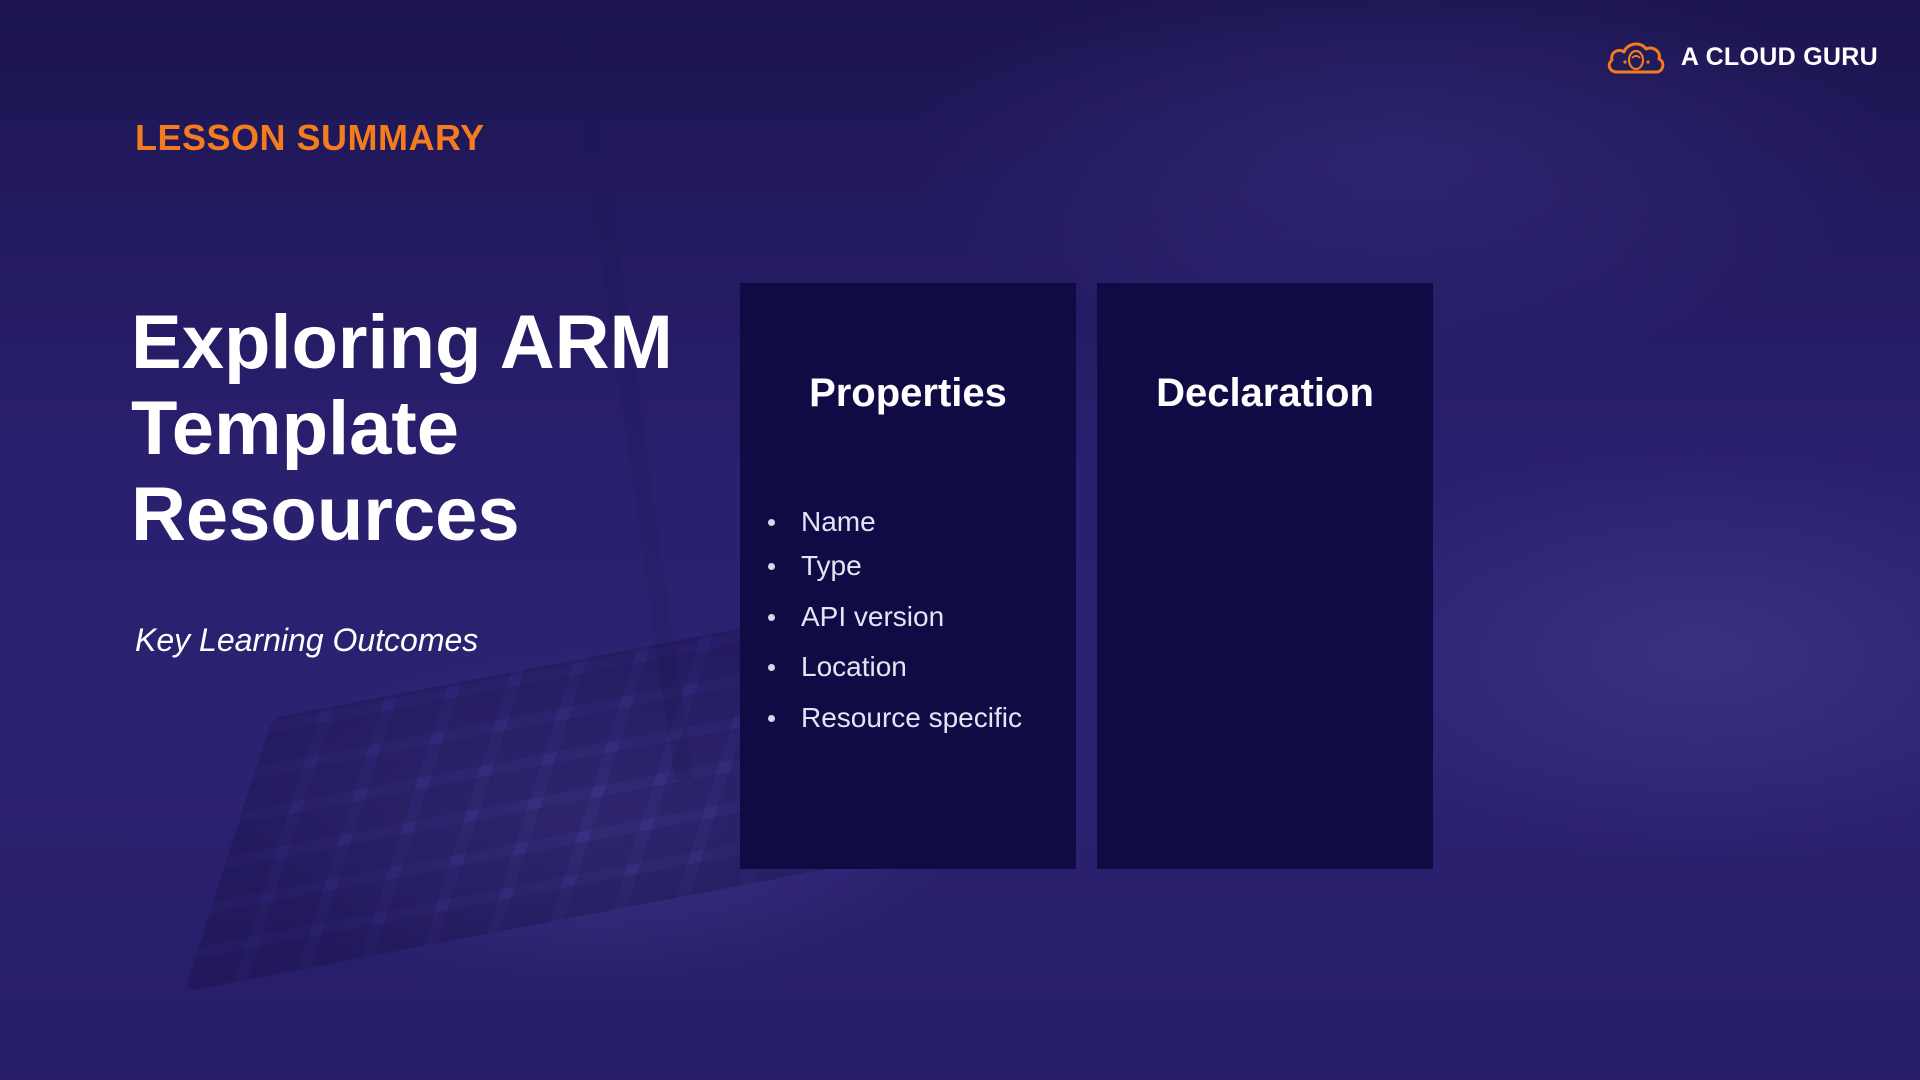 This screenshot has width=1920, height=1080. Describe the element at coordinates (873, 616) in the screenshot. I see `list-item-label: API version` at that location.